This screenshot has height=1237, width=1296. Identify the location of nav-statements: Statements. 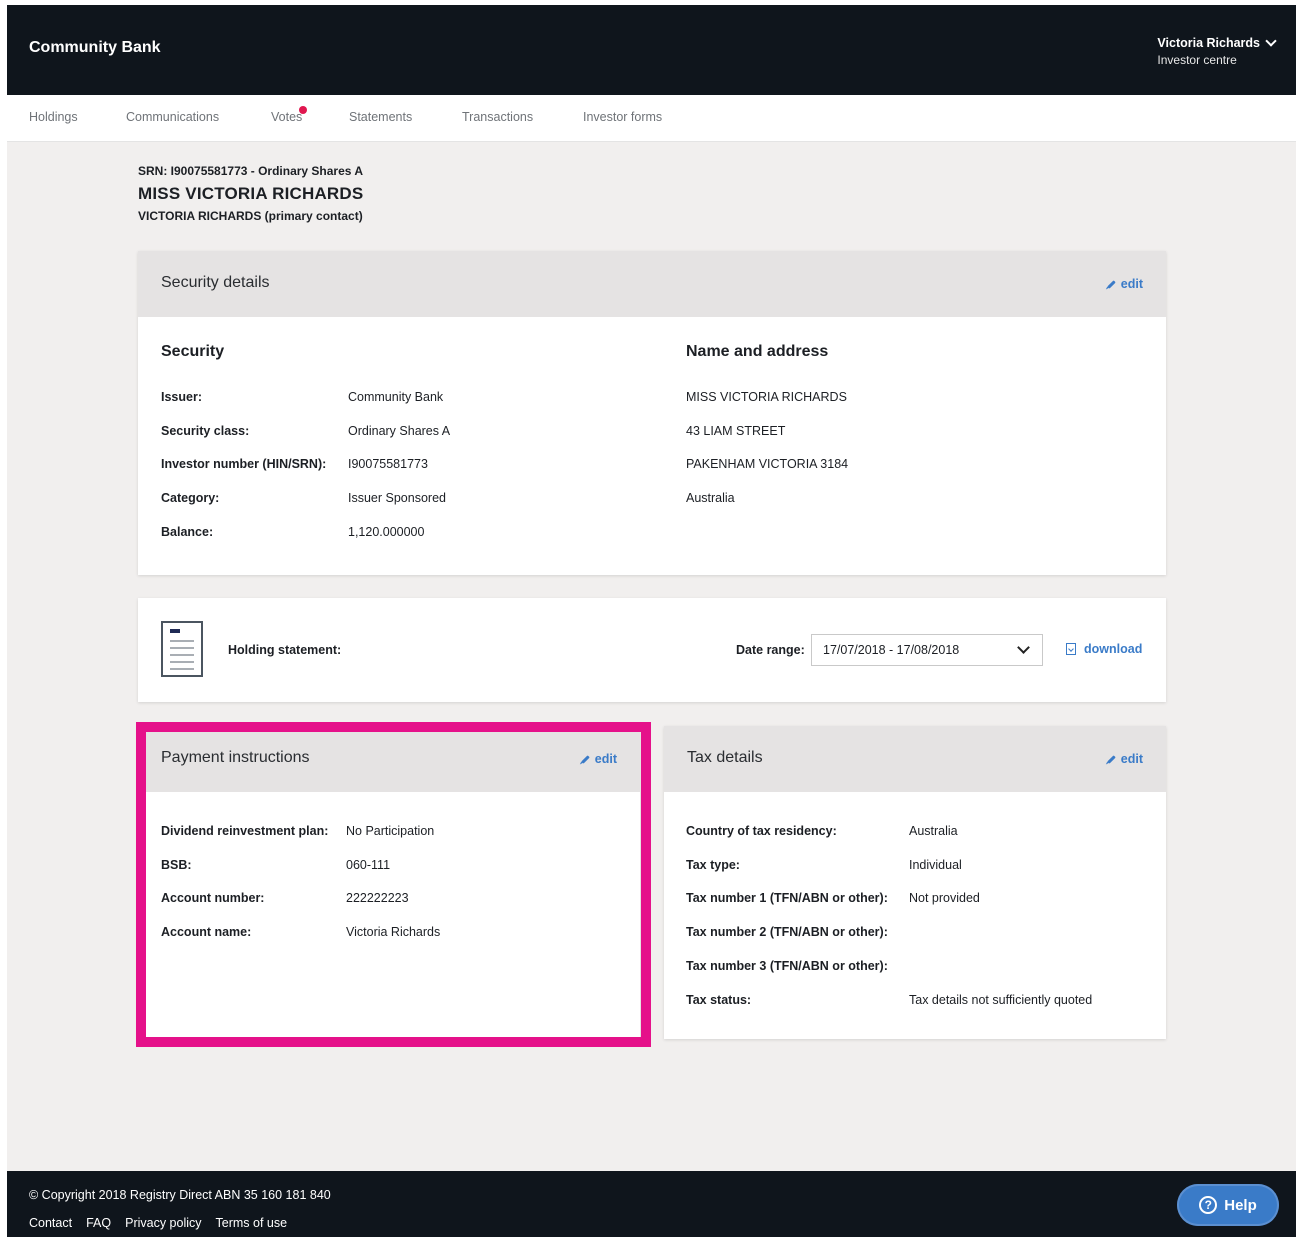
(380, 117).